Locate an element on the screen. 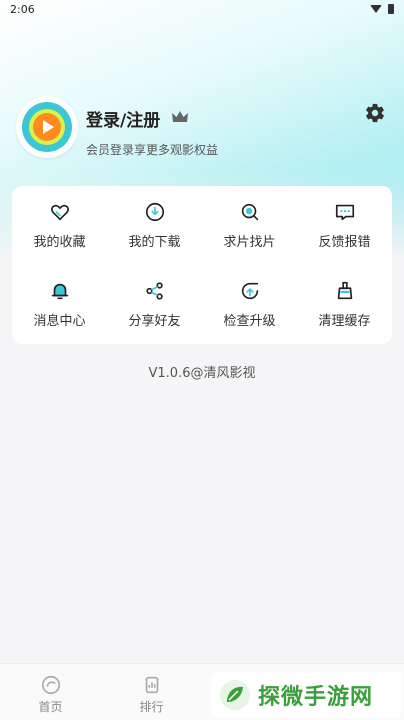 Image resolution: width=404 pixels, height=720 pixels. grid-label: 我的收藏 is located at coordinates (59, 242).